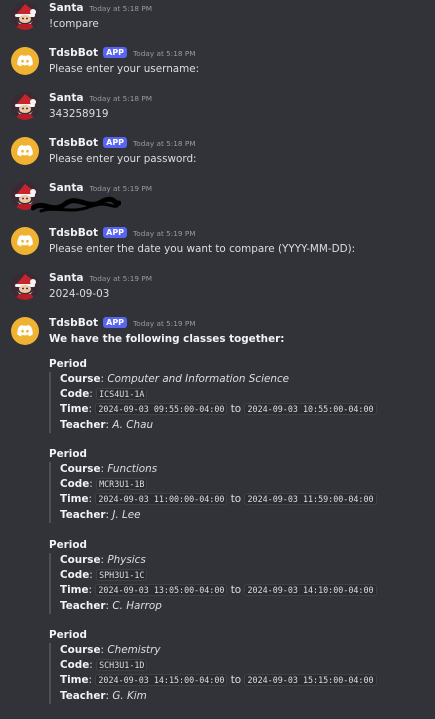 This screenshot has height=719, width=435. What do you see at coordinates (79, 294) in the screenshot?
I see `message-text: 2024-09-03` at bounding box center [79, 294].